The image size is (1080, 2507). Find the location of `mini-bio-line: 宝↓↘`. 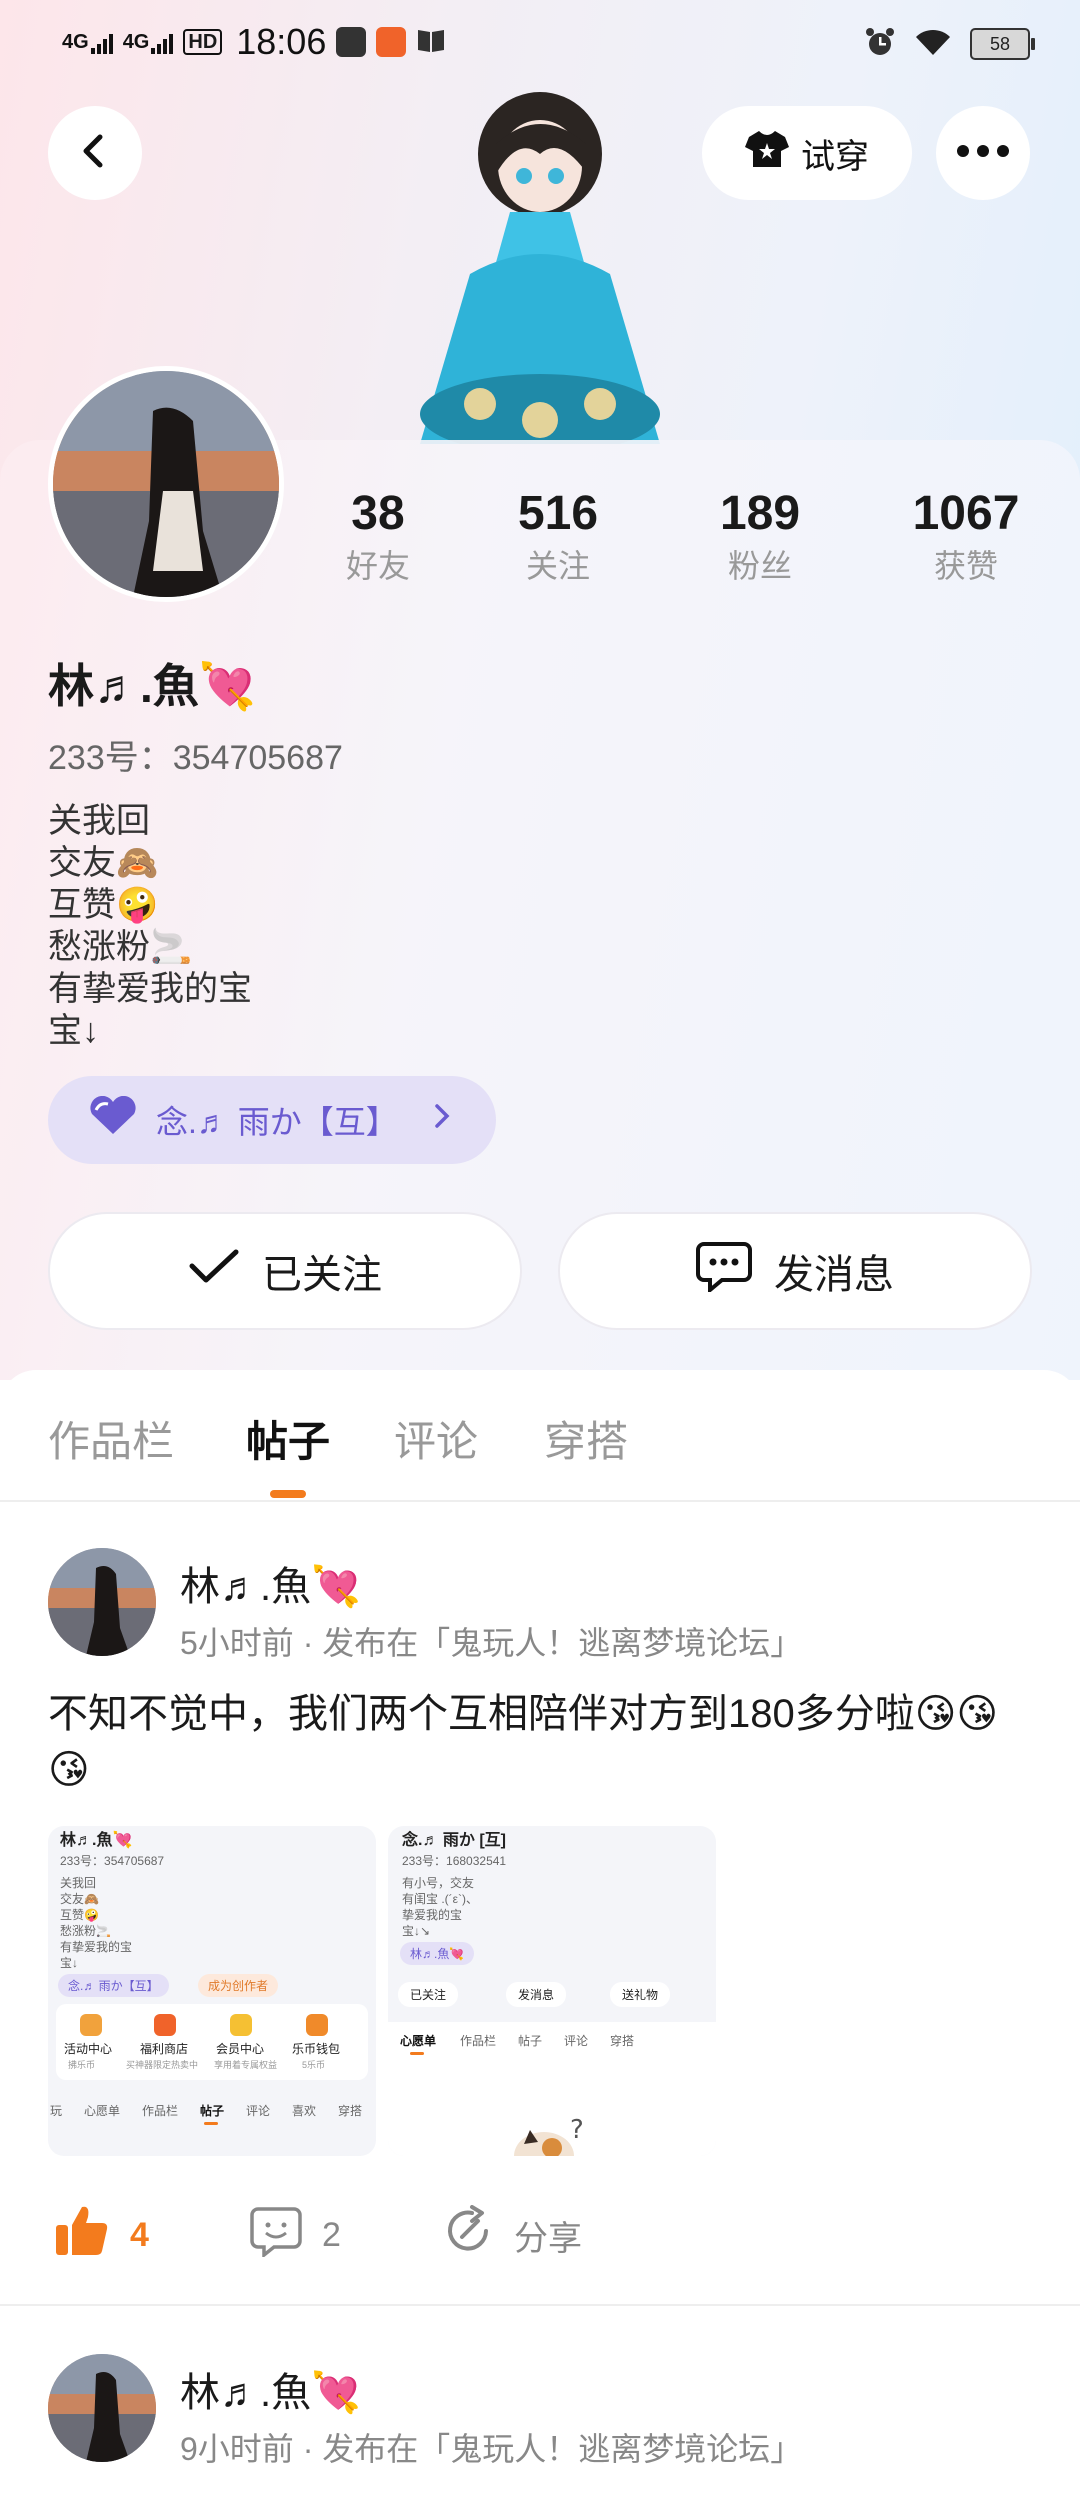

mini-bio-line: 宝↓↘ is located at coordinates (416, 1931).